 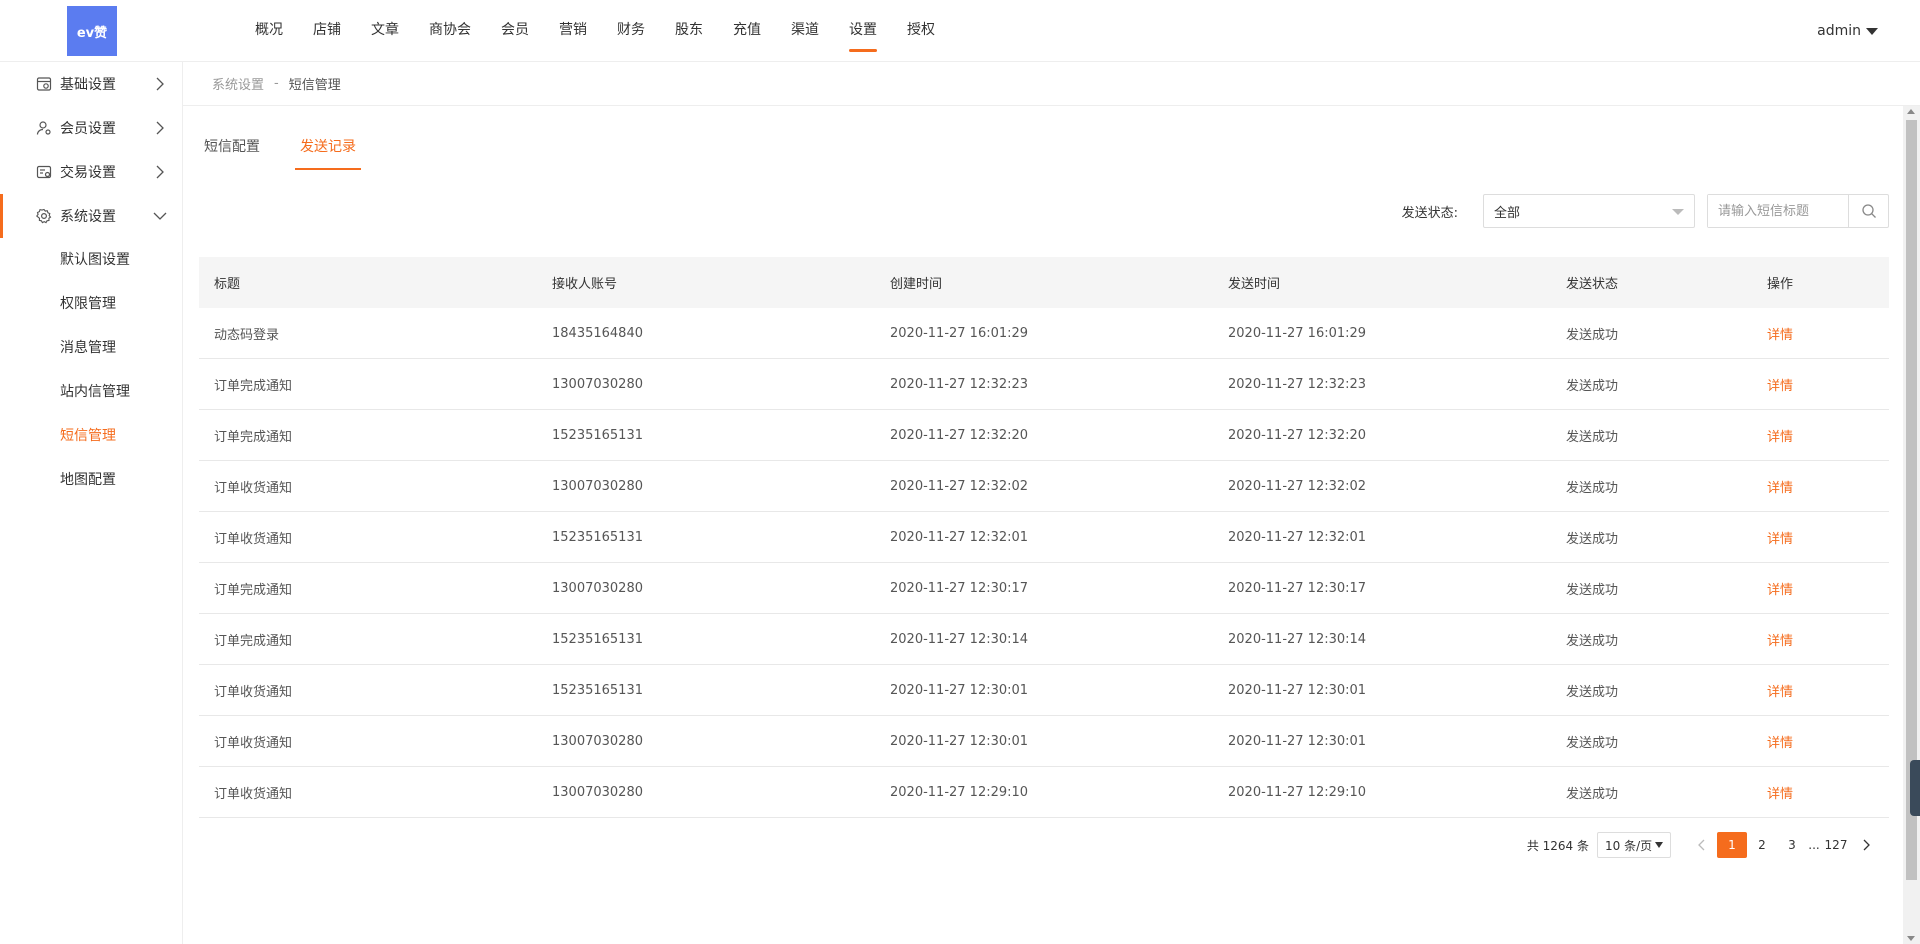 I want to click on logo: ev赞, so click(x=92, y=31).